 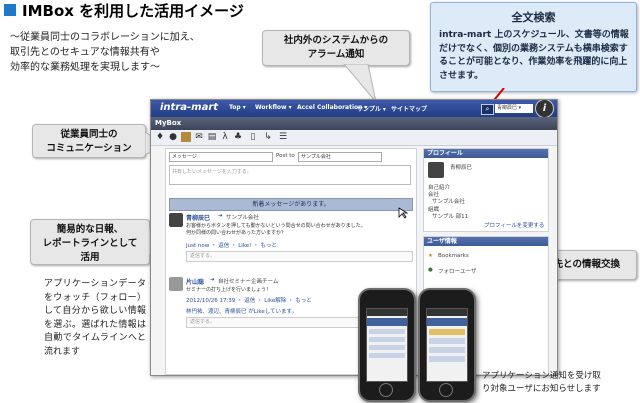 What do you see at coordinates (448, 202) in the screenshot?
I see `company-value: サンプル会社` at bounding box center [448, 202].